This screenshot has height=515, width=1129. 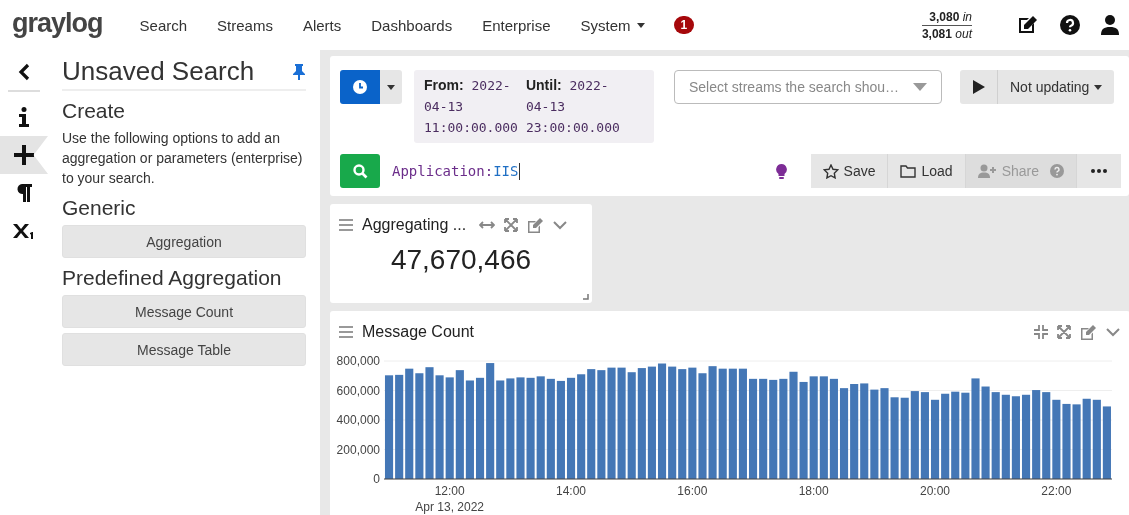 I want to click on plus-icon, so click(x=24, y=155).